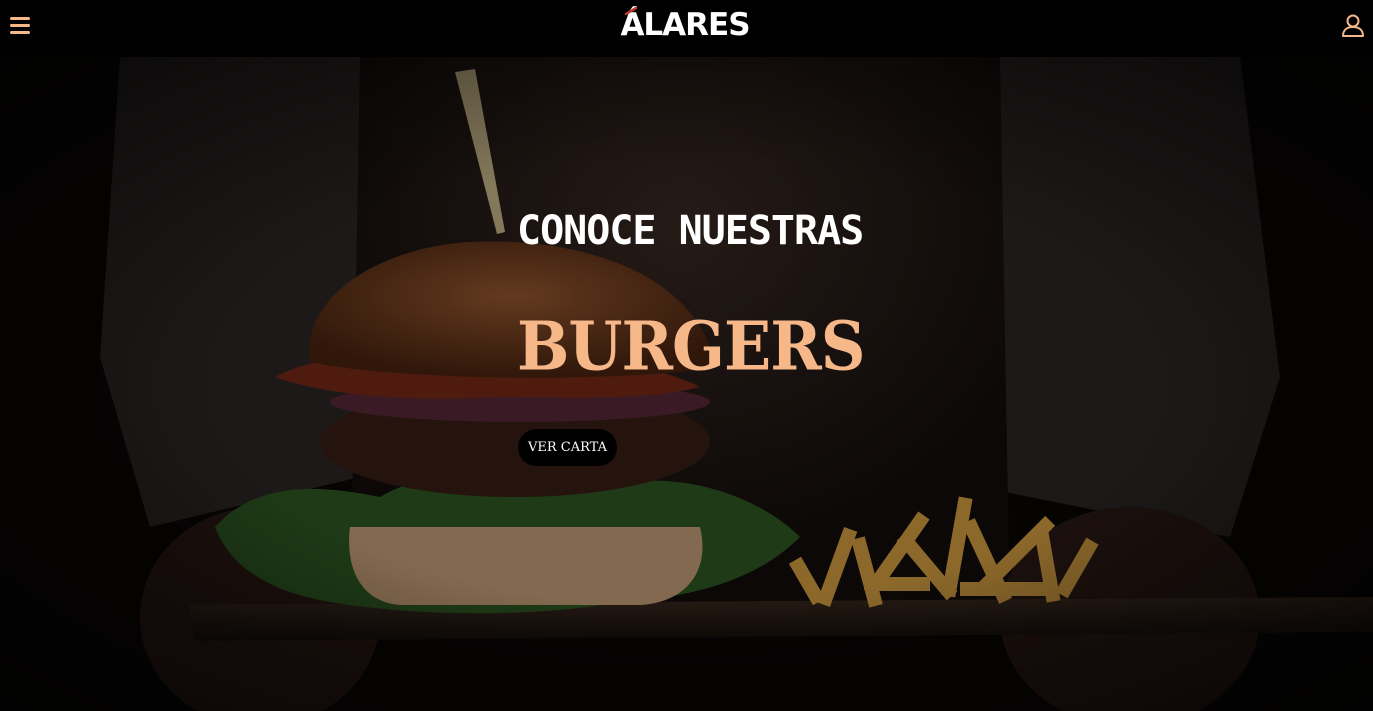  What do you see at coordinates (1353, 25) in the screenshot?
I see `user-account-icon` at bounding box center [1353, 25].